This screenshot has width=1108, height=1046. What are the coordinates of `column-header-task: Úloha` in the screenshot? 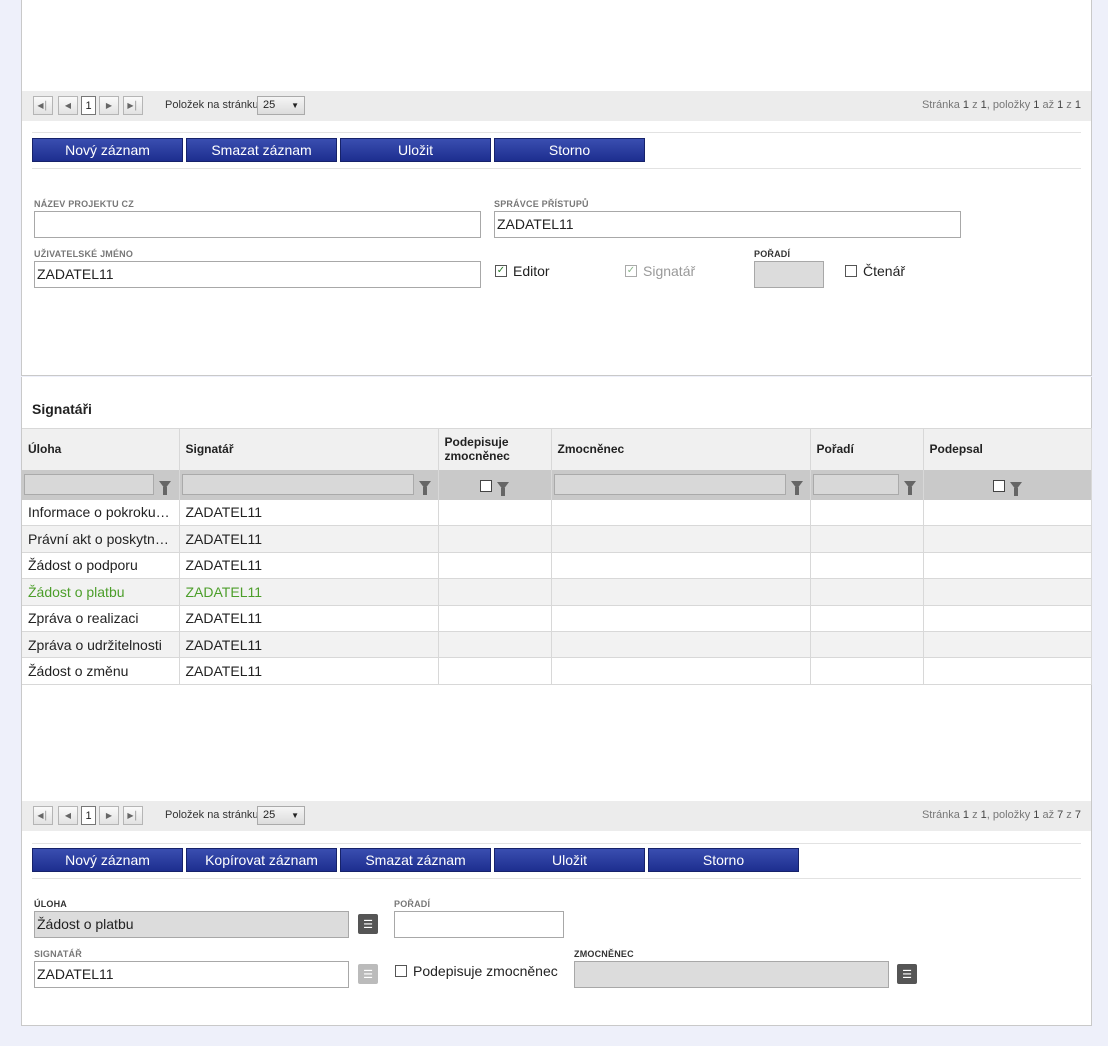 It's located at (101, 449).